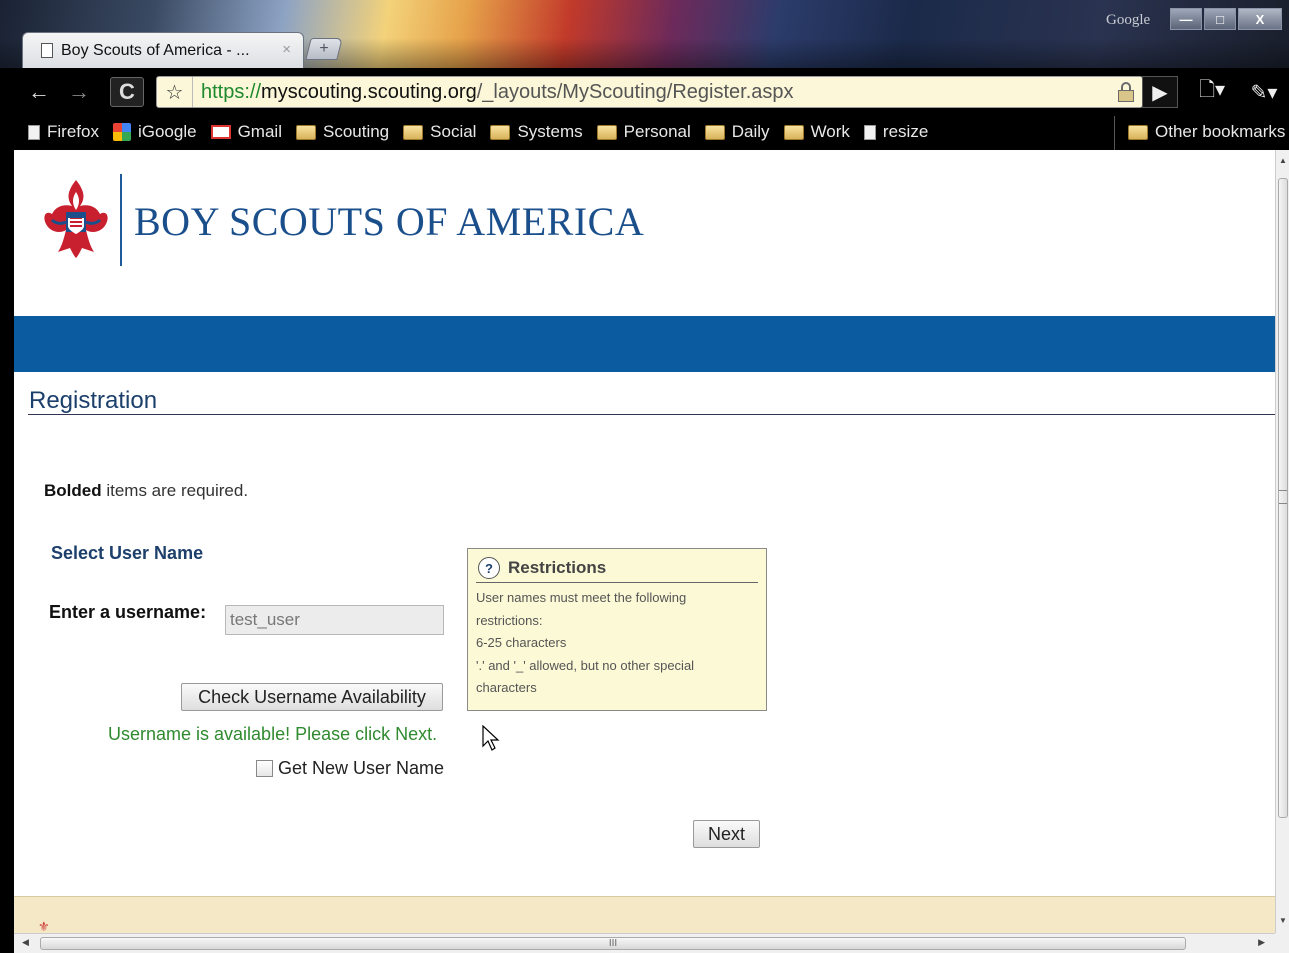  I want to click on check-availability-button: Check Username Availability, so click(312, 697).